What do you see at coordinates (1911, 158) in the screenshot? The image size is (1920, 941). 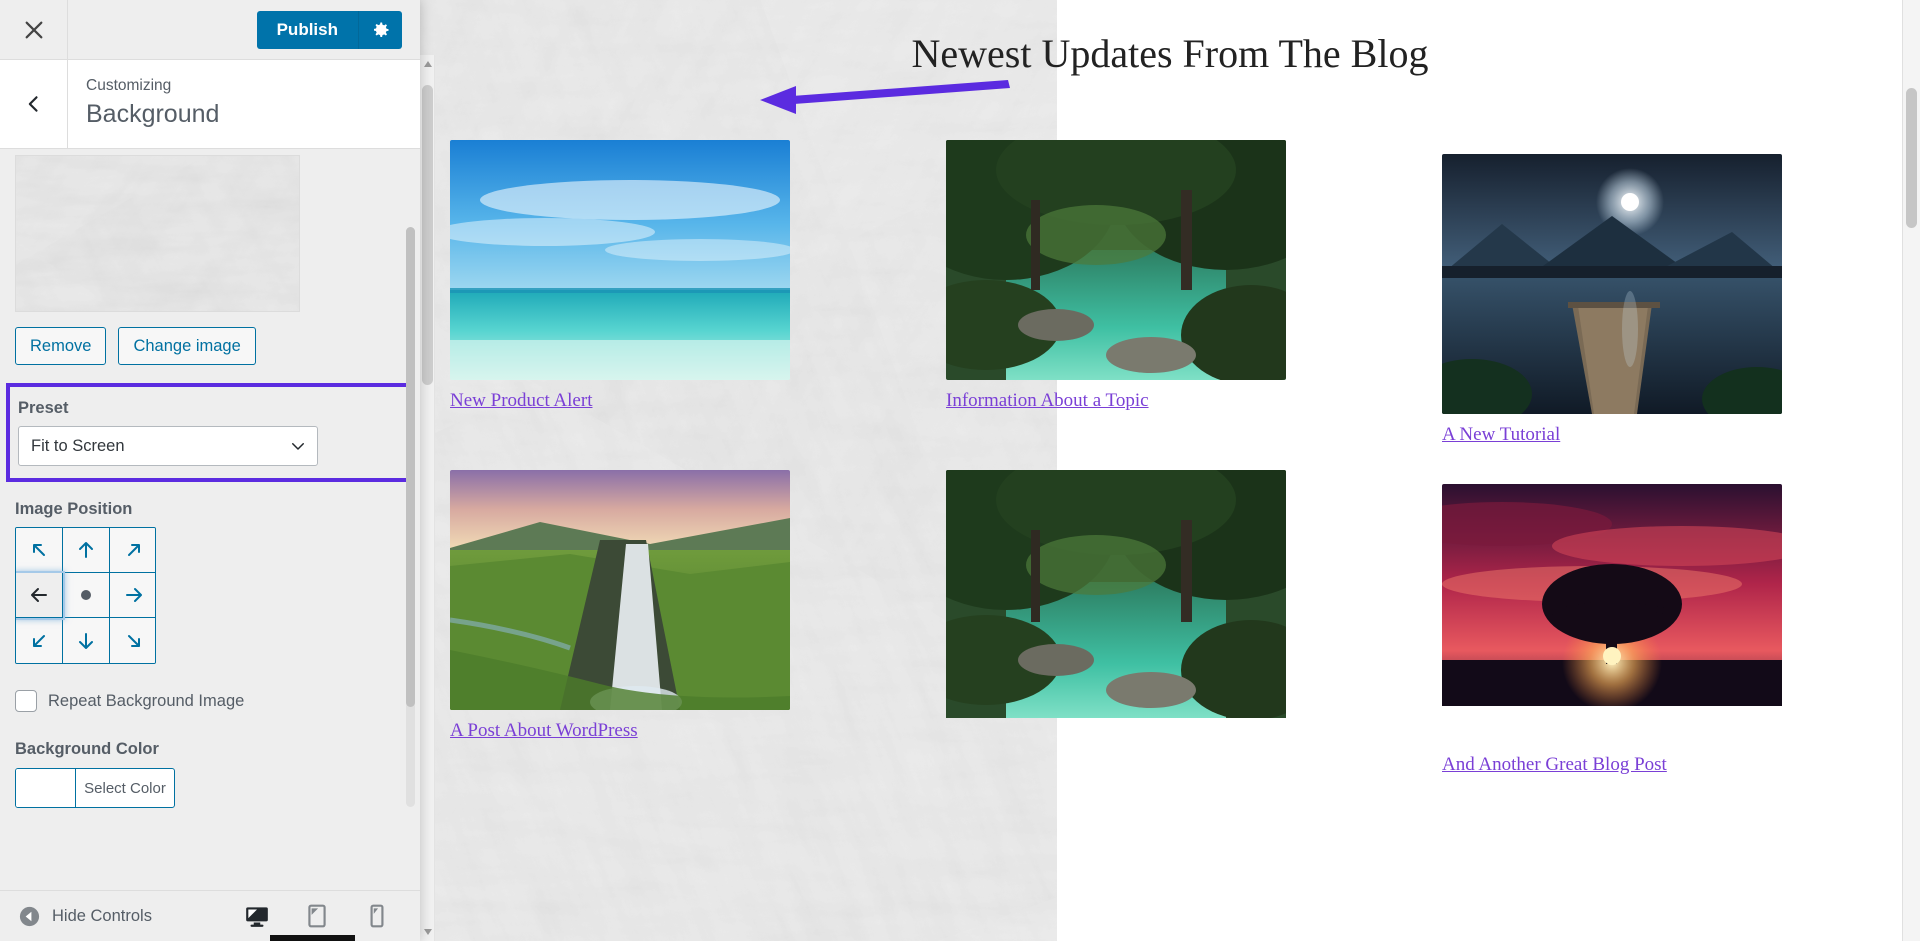 I see `browser-scrollbar-thumb` at bounding box center [1911, 158].